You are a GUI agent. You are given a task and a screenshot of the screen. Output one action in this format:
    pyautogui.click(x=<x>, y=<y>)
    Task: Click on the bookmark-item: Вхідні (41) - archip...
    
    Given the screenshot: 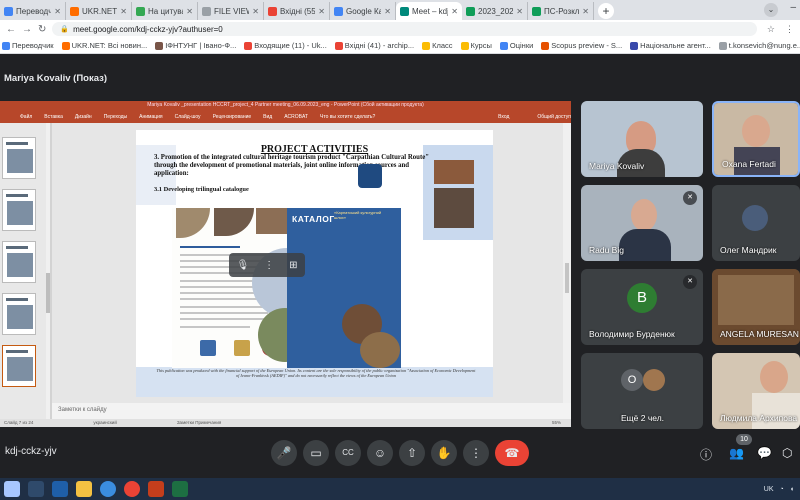 What is the action you would take?
    pyautogui.click(x=374, y=45)
    